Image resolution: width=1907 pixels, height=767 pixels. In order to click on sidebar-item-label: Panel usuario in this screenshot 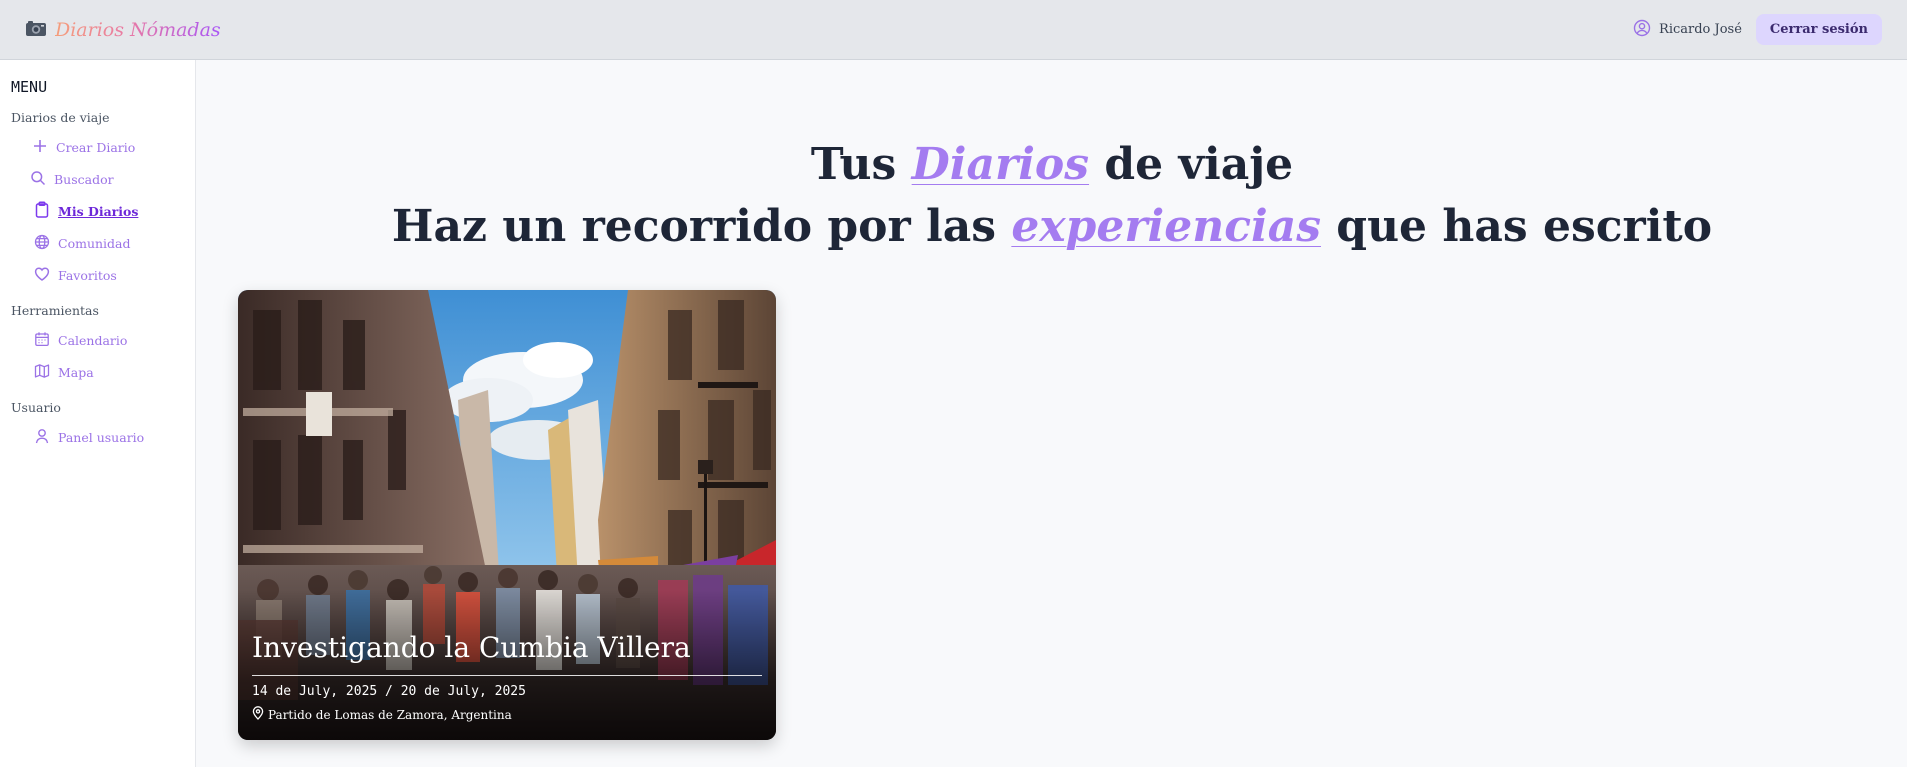, I will do `click(101, 437)`.